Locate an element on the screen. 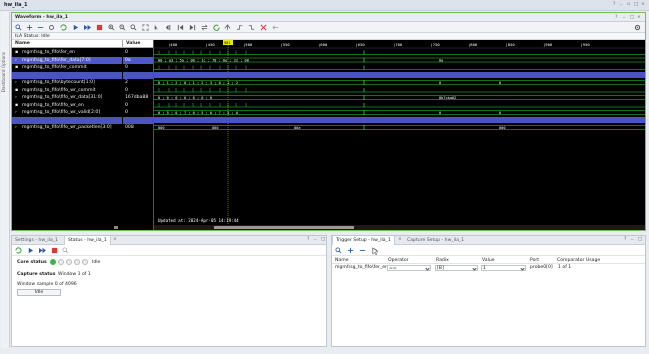  name-scrollbar is located at coordinates (82, 227).